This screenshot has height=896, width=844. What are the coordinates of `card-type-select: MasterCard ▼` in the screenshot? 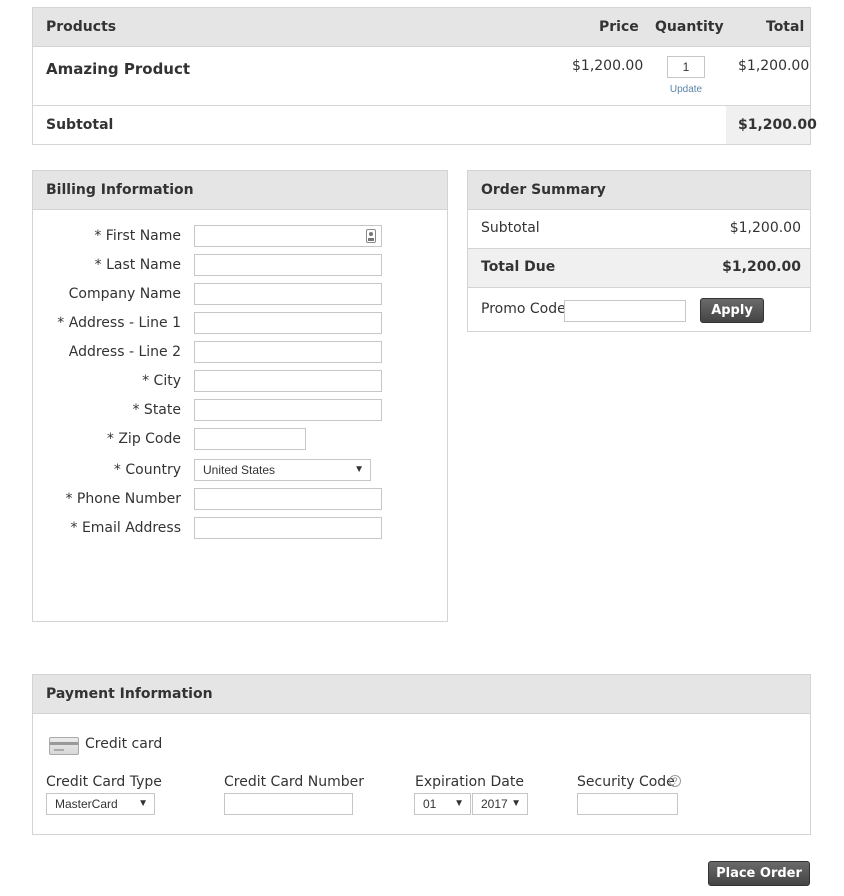 It's located at (100, 804).